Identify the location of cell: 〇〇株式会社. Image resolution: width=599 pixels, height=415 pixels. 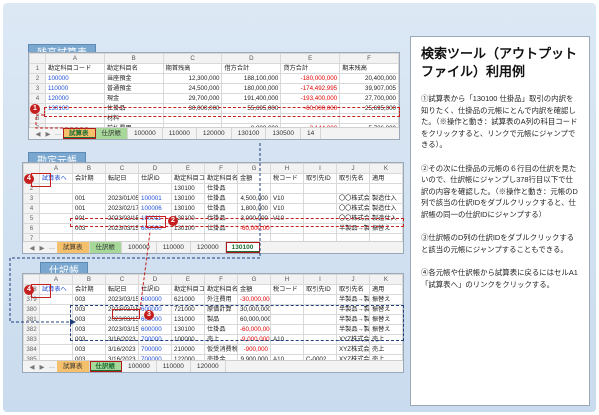
(353, 208).